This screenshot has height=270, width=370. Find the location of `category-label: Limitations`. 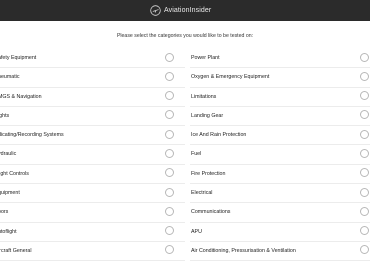

category-label: Limitations is located at coordinates (204, 96).